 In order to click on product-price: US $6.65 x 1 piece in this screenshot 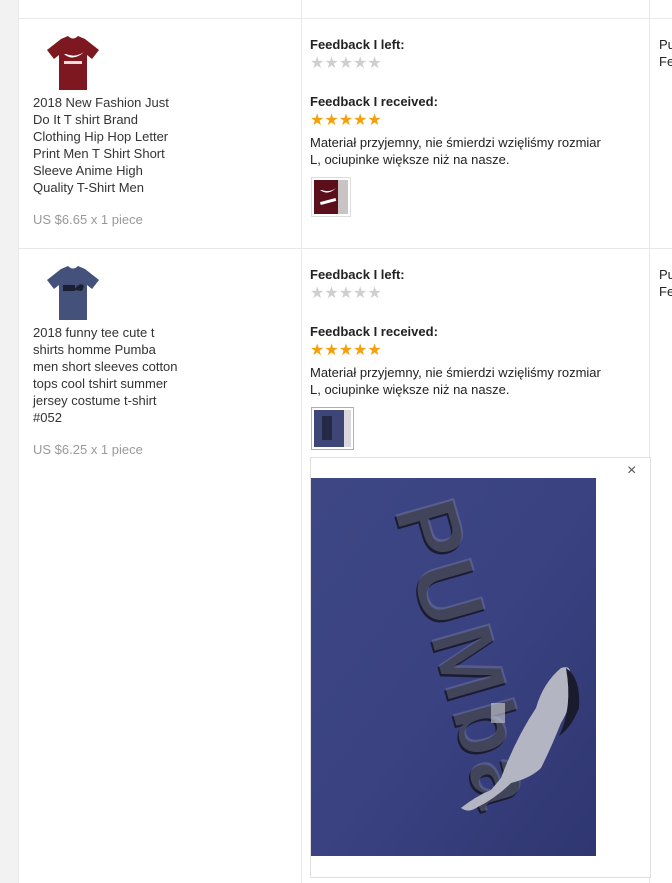, I will do `click(88, 219)`.